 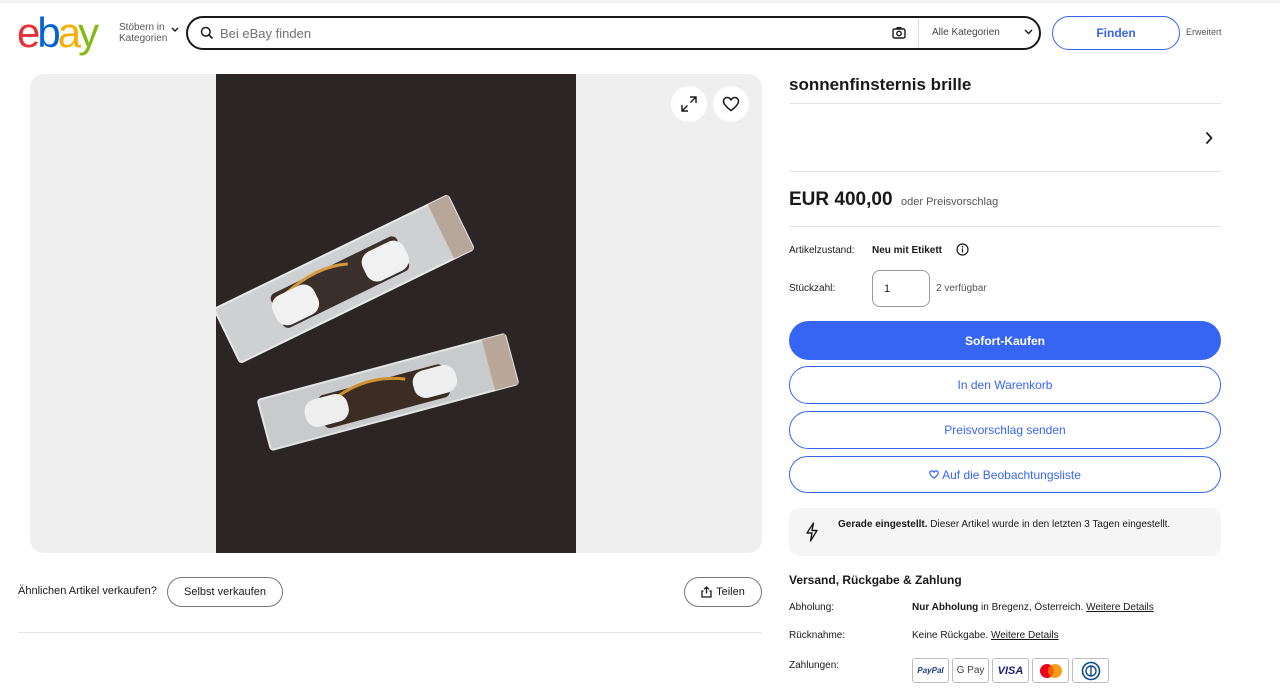 I want to click on condition-value: Neu mit Etikett, so click(x=907, y=250).